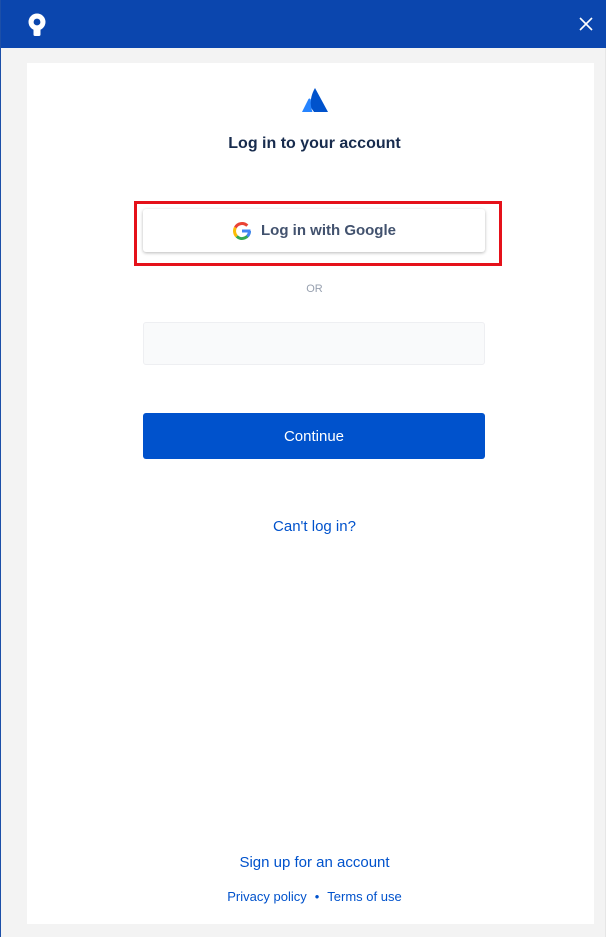 This screenshot has height=937, width=606. I want to click on page-title: Log in to your account, so click(314, 143).